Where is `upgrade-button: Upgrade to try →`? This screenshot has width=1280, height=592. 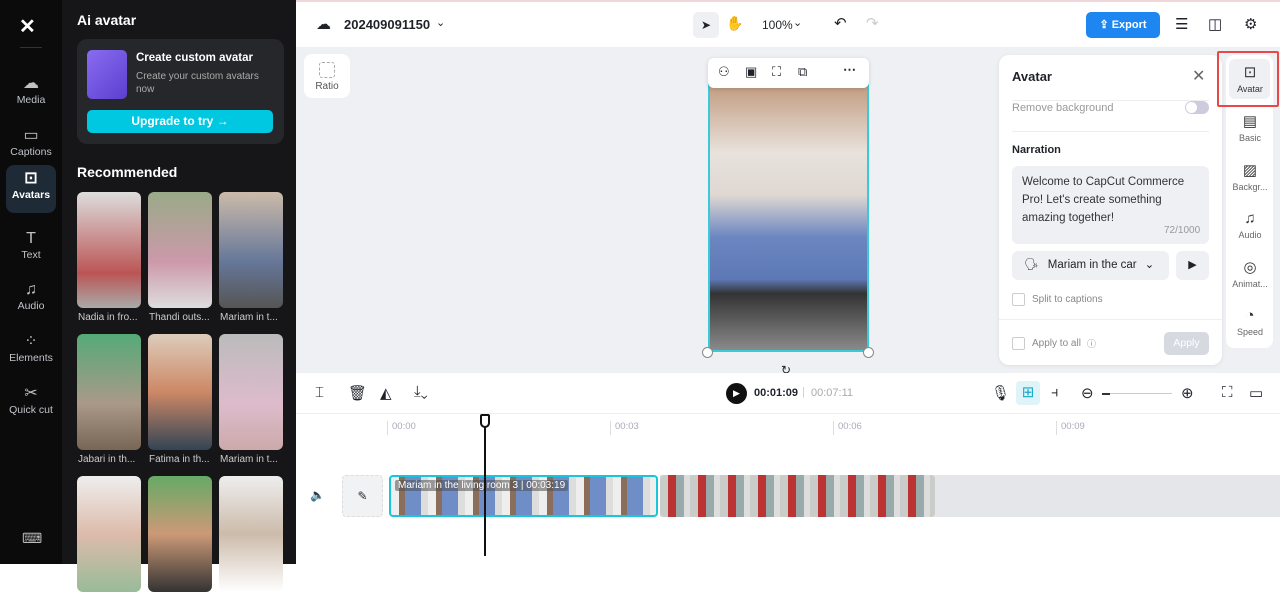
upgrade-button: Upgrade to try → is located at coordinates (180, 121).